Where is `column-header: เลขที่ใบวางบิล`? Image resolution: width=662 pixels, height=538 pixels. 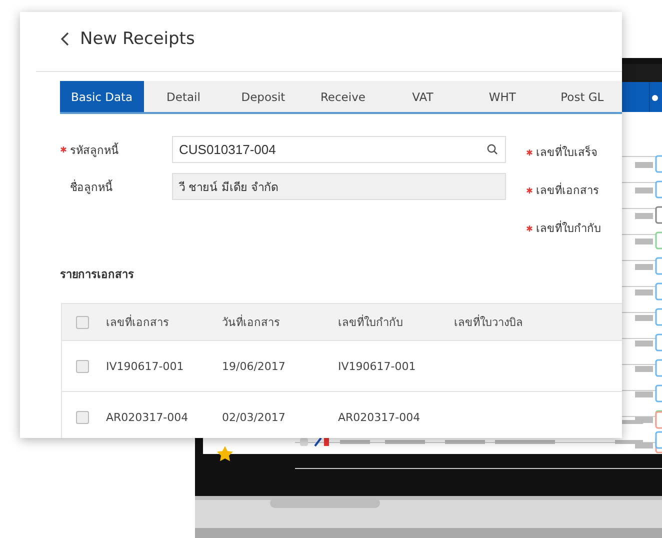 column-header: เลขที่ใบวางบิล is located at coordinates (489, 322).